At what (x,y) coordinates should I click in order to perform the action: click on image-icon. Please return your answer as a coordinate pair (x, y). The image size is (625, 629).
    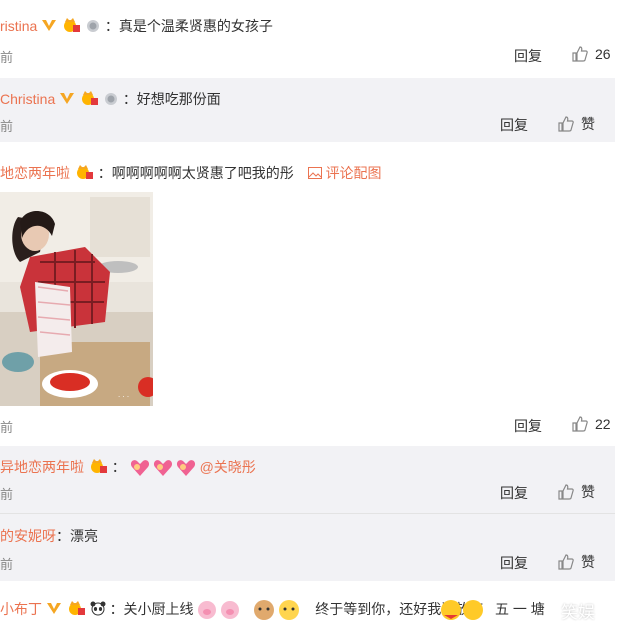
    Looking at the image, I should click on (314, 173).